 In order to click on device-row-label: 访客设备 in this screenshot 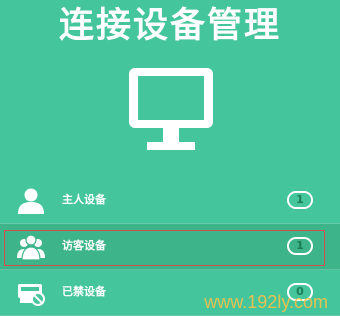, I will do `click(84, 245)`.